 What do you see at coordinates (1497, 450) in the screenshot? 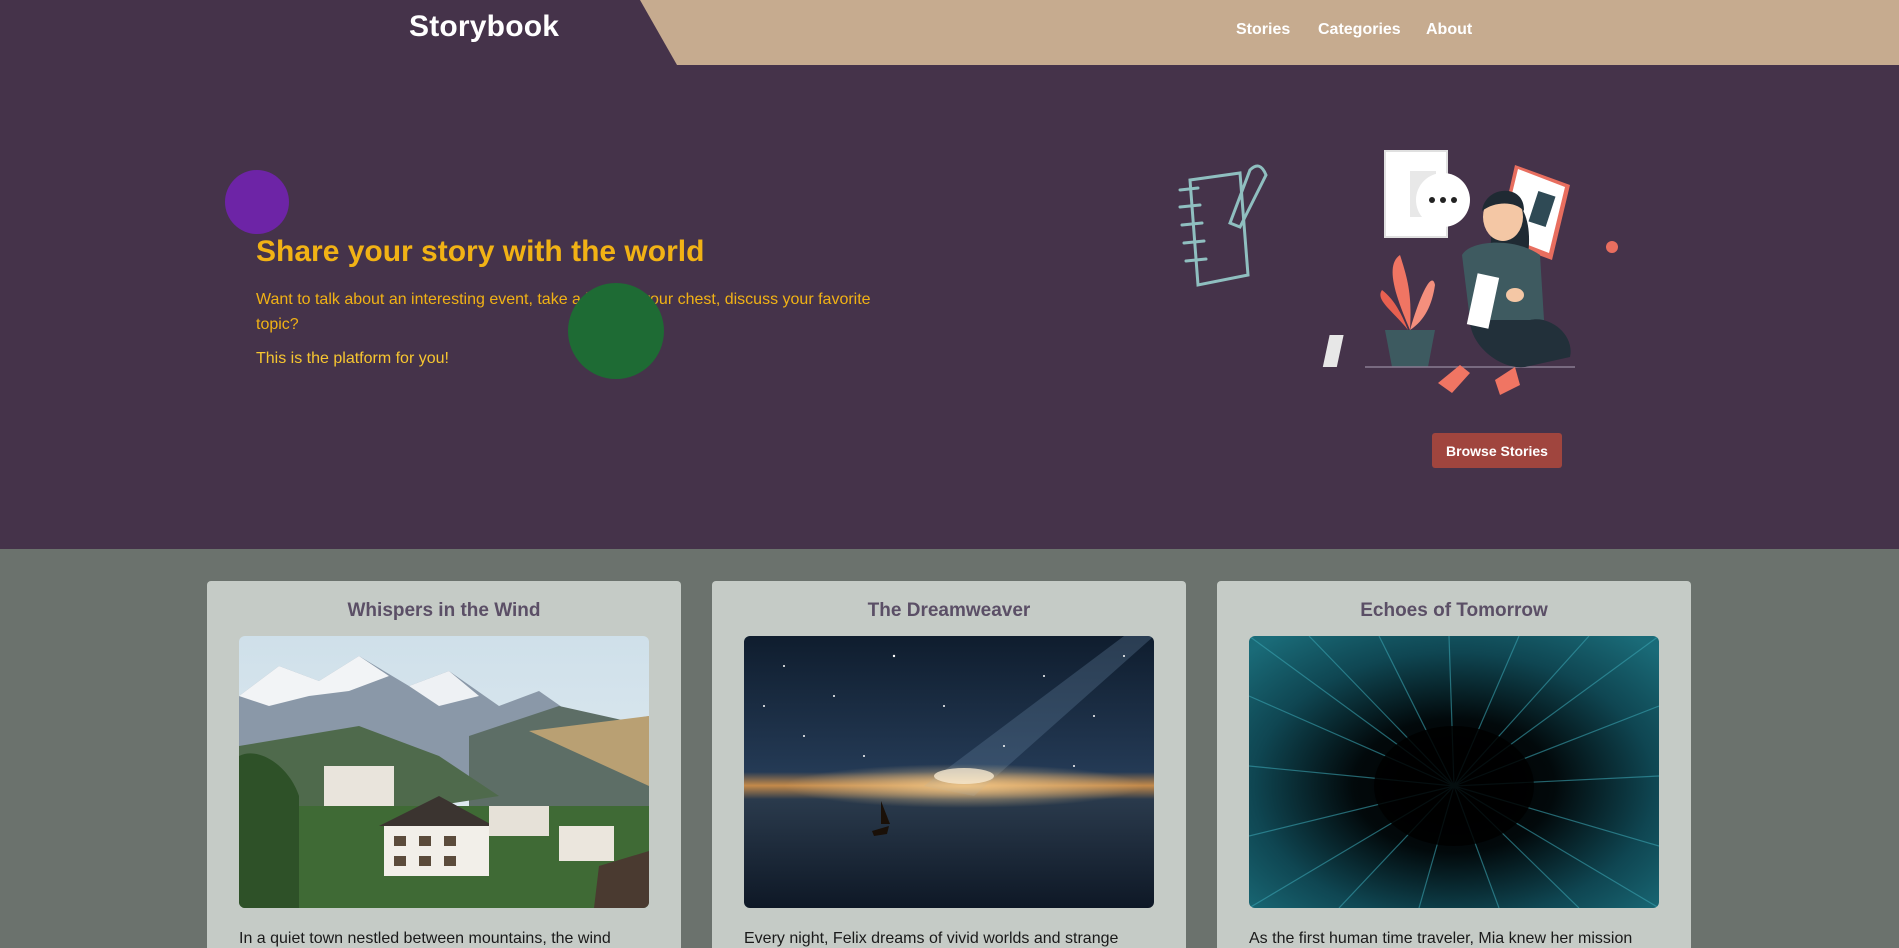
I see `browse-stories-button: Browse Stories` at bounding box center [1497, 450].